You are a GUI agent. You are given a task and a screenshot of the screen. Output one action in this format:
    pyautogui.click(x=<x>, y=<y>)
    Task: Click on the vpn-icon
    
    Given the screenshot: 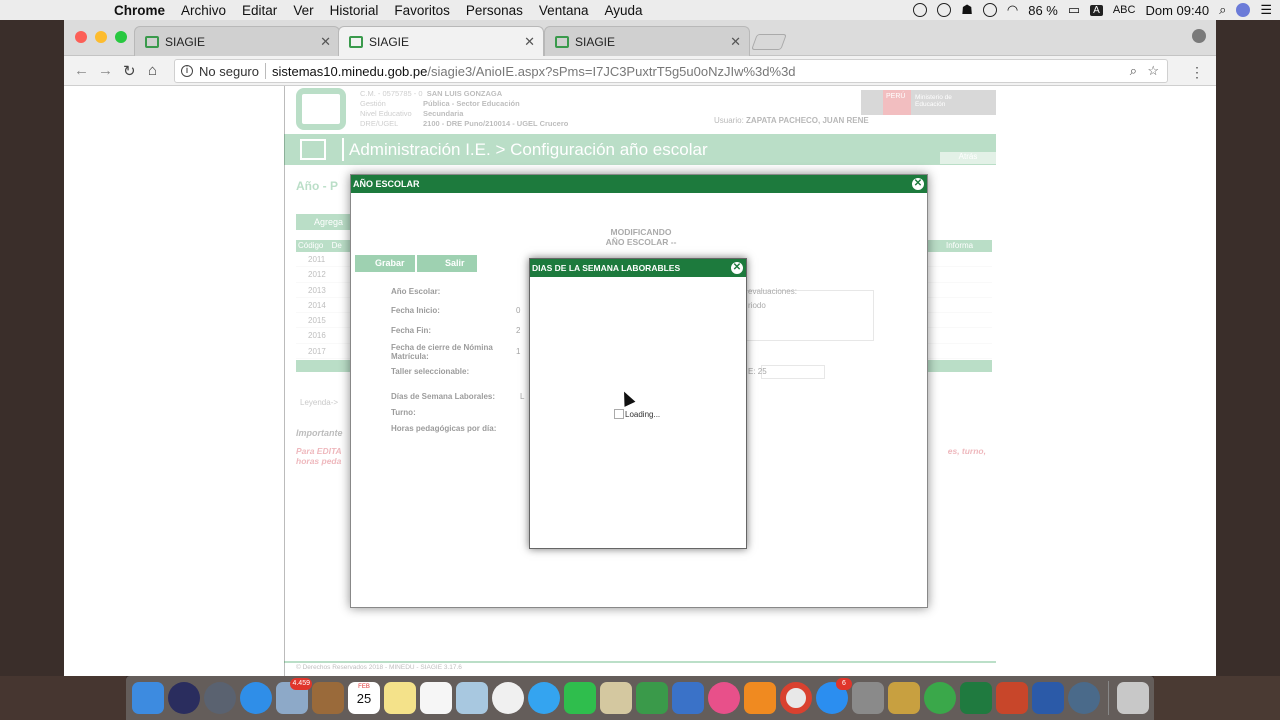 What is the action you would take?
    pyautogui.click(x=989, y=10)
    